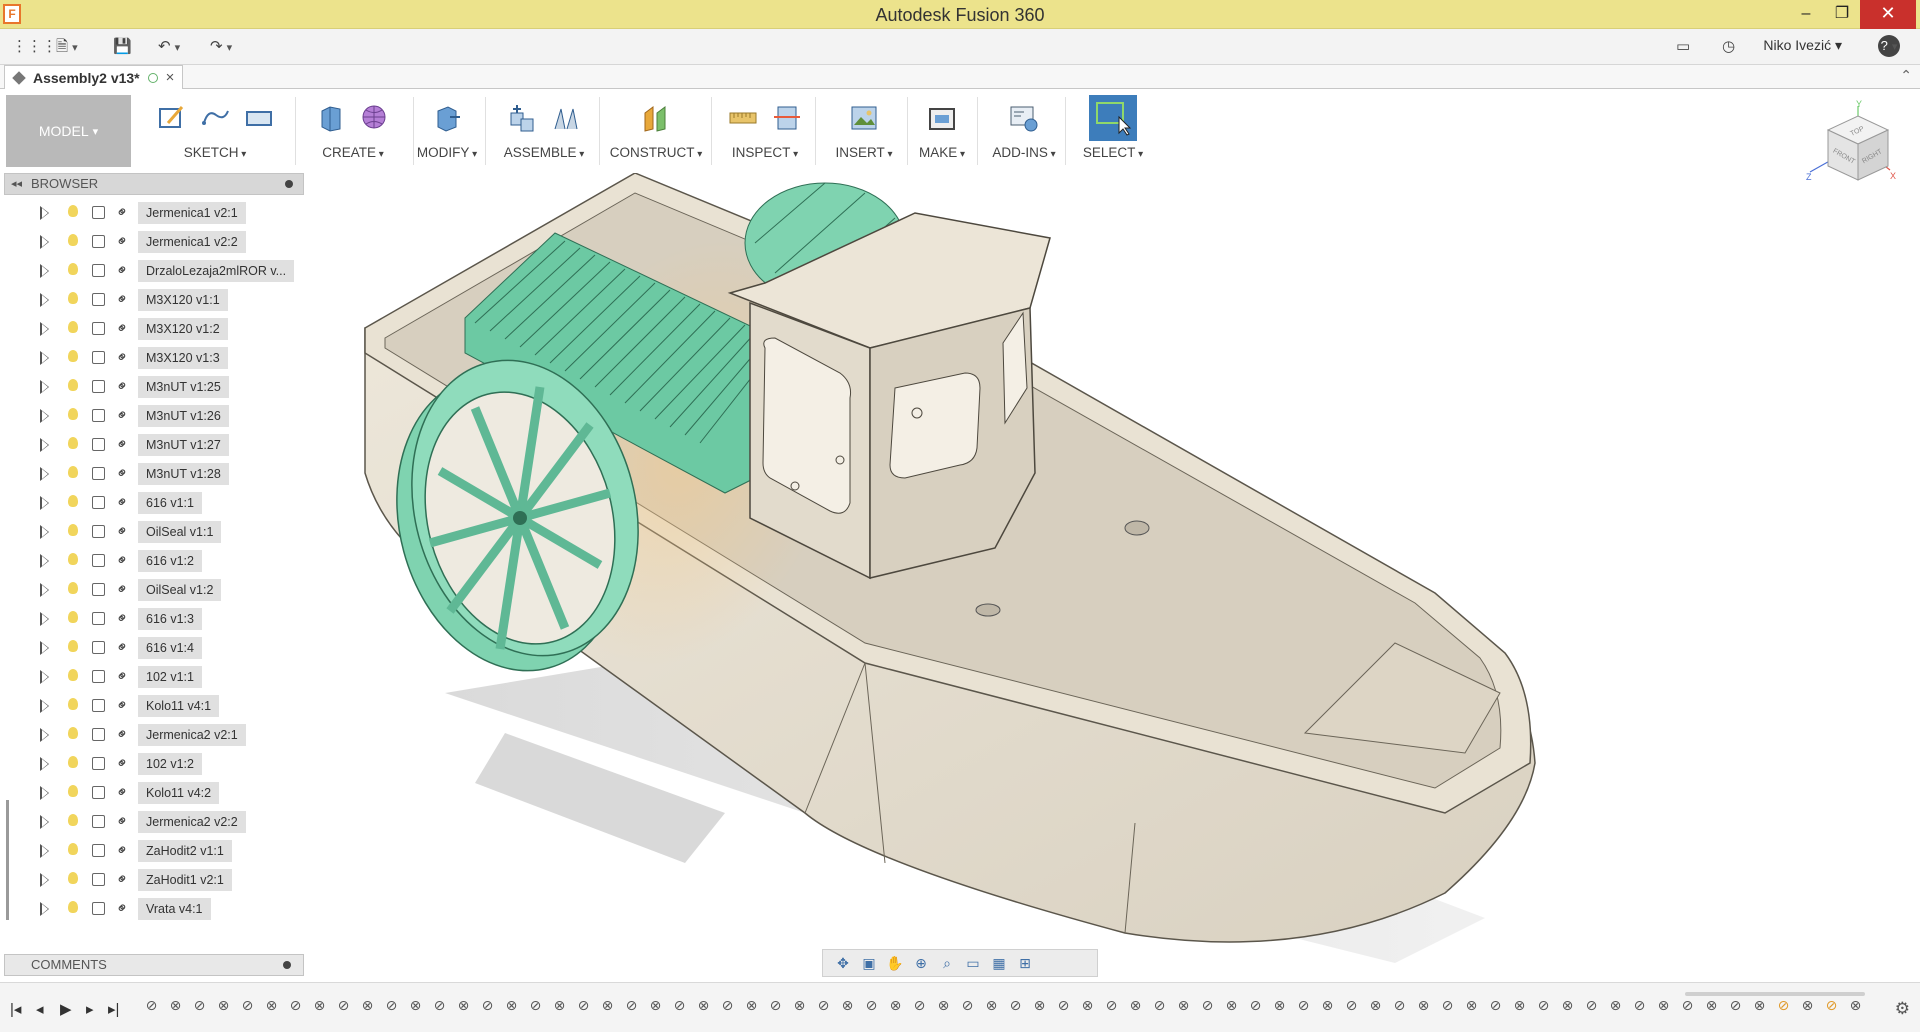 The image size is (1920, 1032). What do you see at coordinates (154, 329) in the screenshot?
I see `browser-item: ⚭ M3X120 v1:2` at bounding box center [154, 329].